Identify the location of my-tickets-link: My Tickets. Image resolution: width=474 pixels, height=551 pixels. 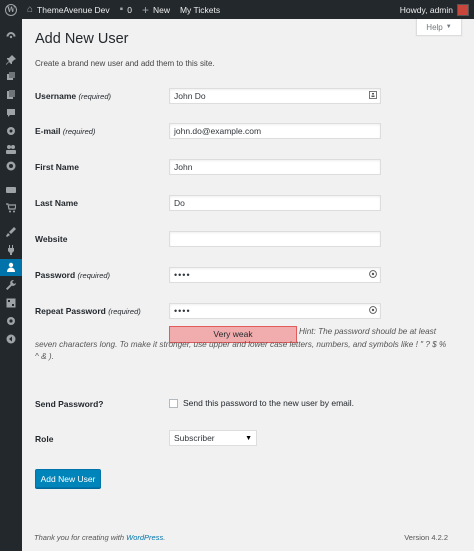
(200, 9).